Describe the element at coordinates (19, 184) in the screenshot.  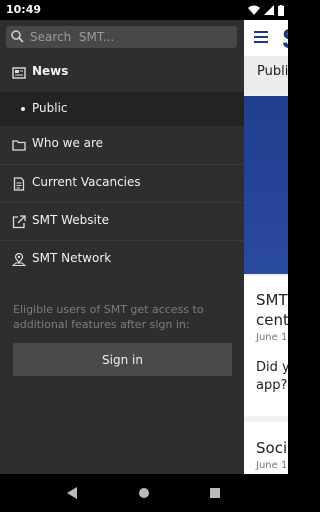
I see `document-icon` at that location.